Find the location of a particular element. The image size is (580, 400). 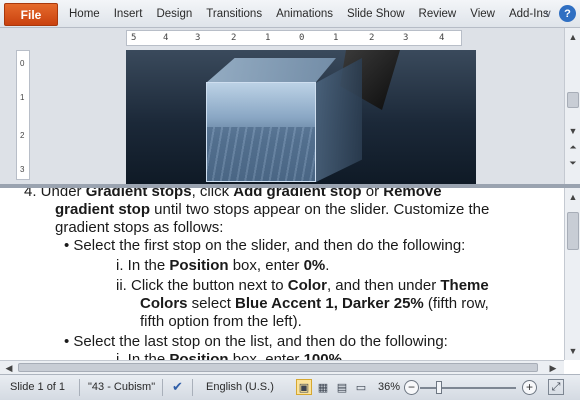

bold-text-run: gradient stop is located at coordinates (103, 209).